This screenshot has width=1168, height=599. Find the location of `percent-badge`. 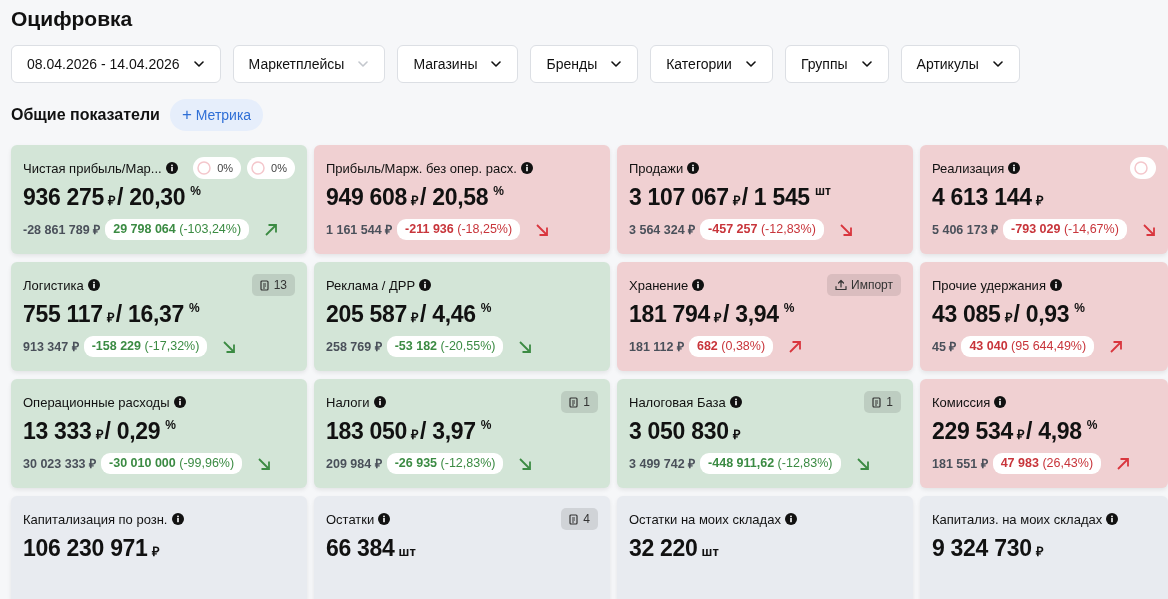

percent-badge is located at coordinates (1143, 168).